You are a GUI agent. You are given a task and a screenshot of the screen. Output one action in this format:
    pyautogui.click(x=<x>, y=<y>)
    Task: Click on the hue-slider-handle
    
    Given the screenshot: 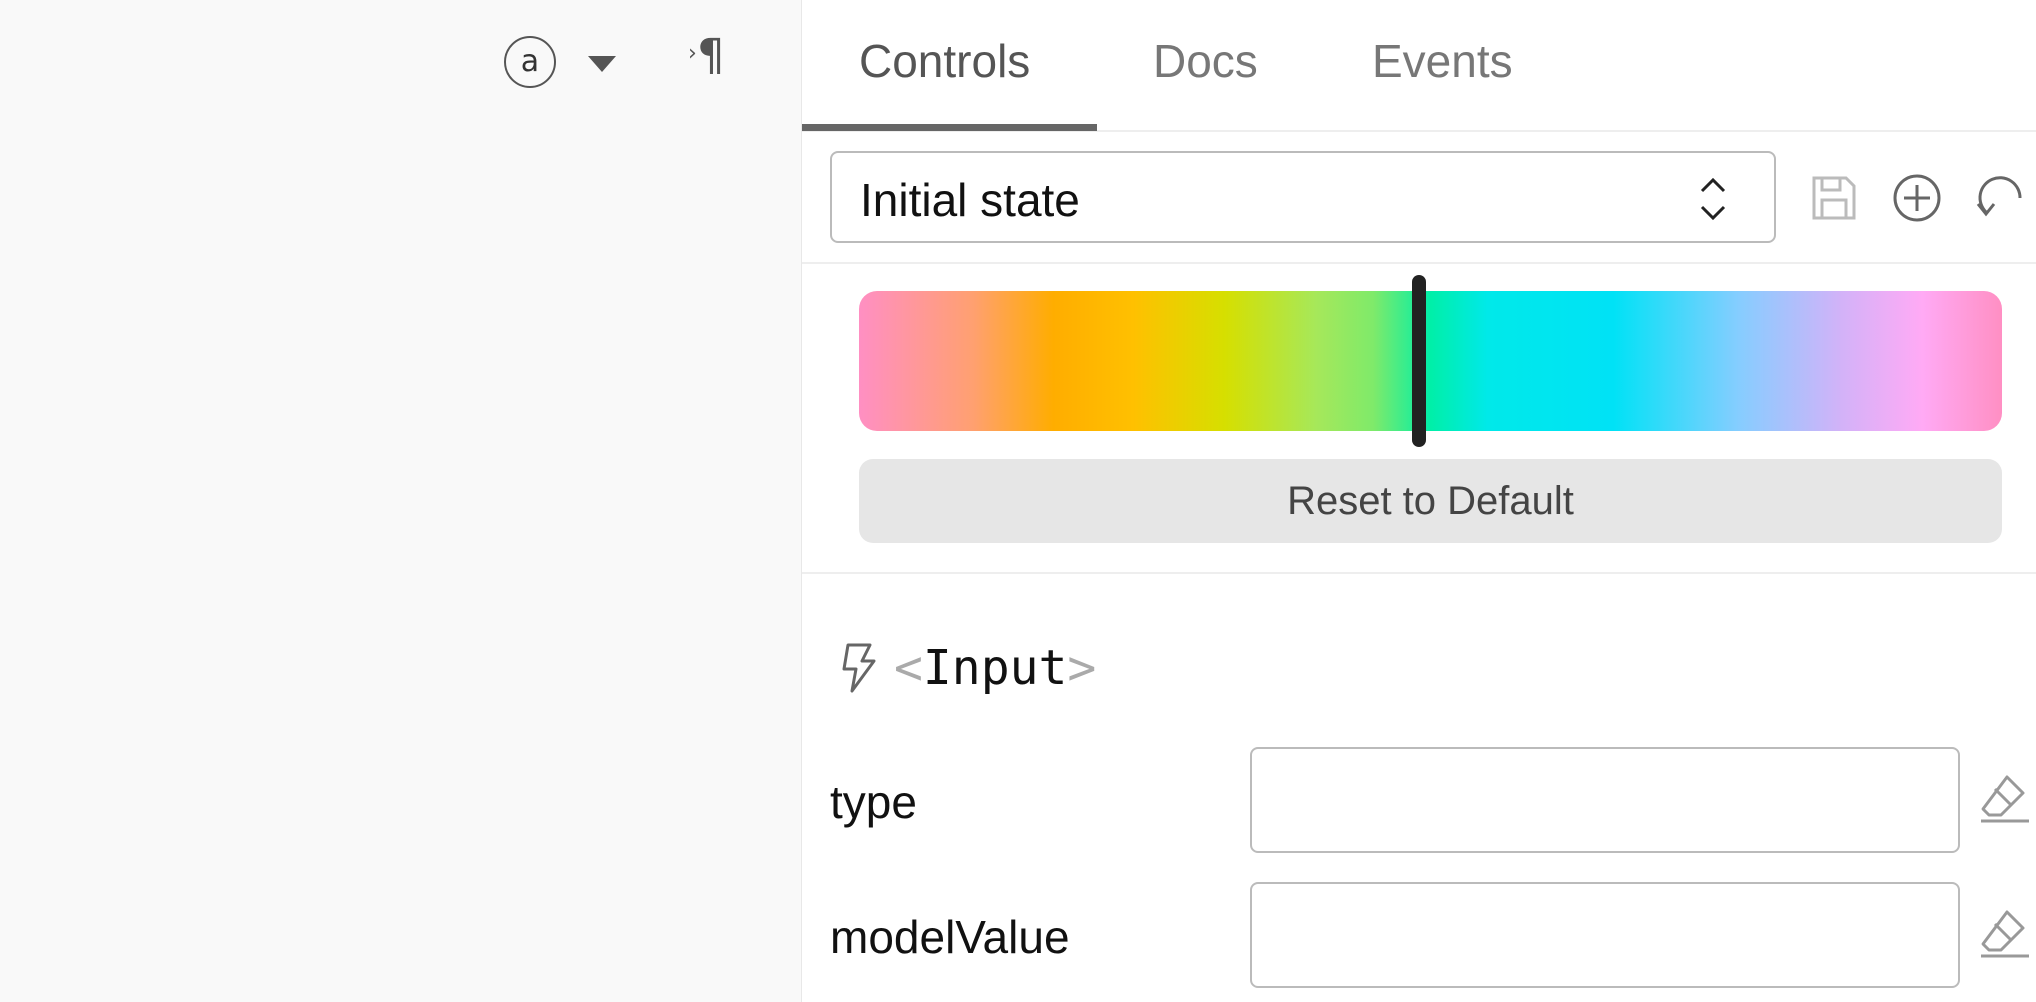 What is the action you would take?
    pyautogui.click(x=1419, y=361)
    